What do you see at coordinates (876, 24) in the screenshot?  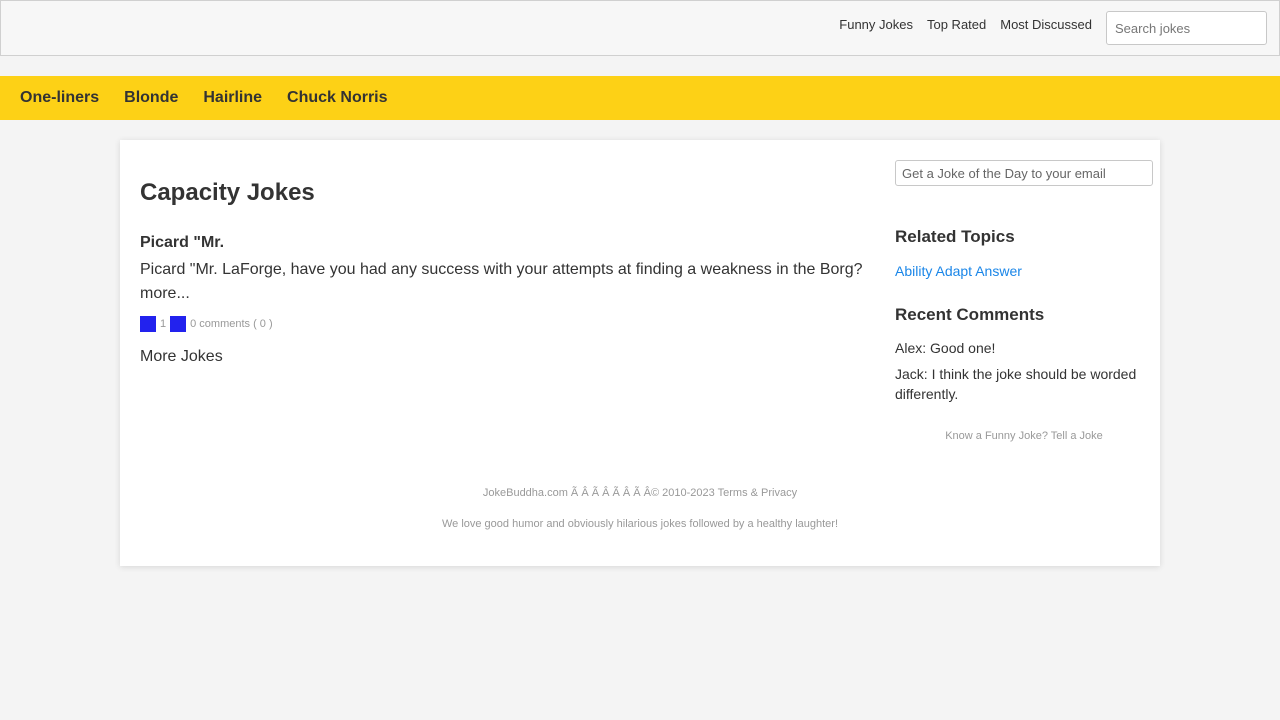 I see `nav-link-funny-jokes: Funny Jokes` at bounding box center [876, 24].